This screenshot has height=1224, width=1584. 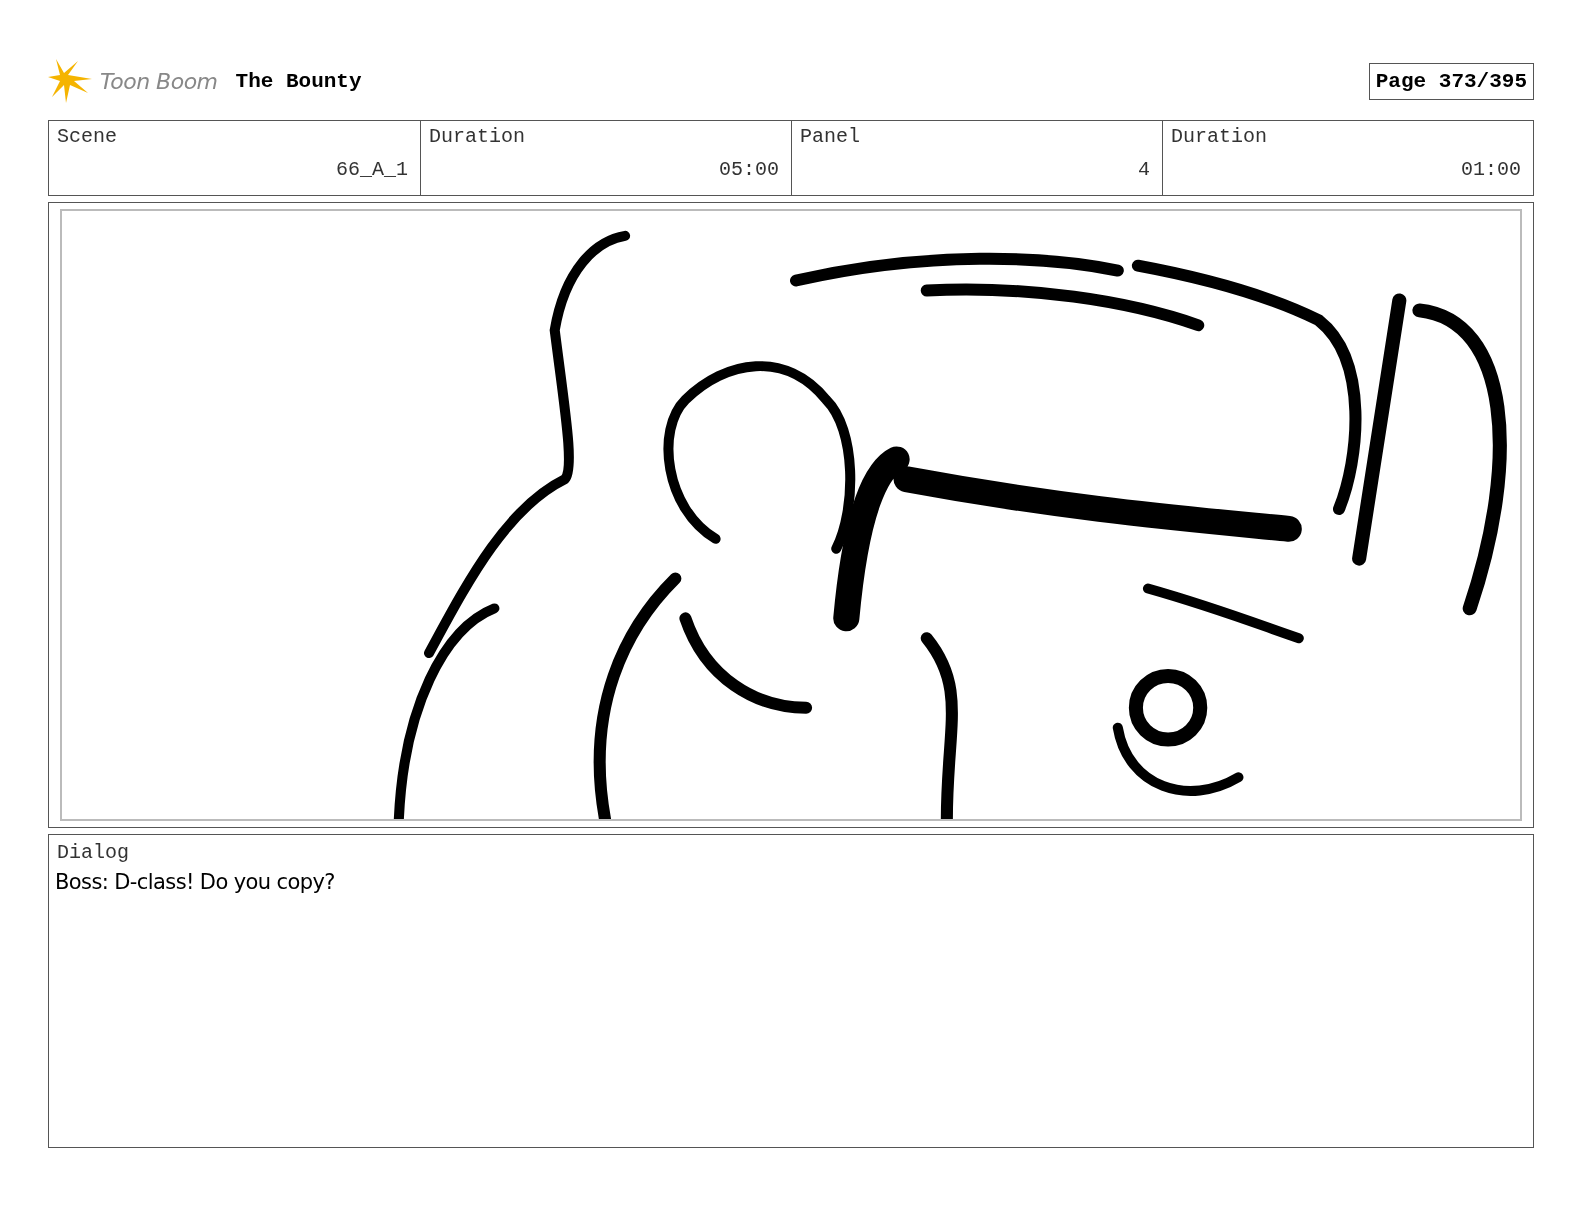 I want to click on storyboard-title: The Bounty, so click(x=298, y=81).